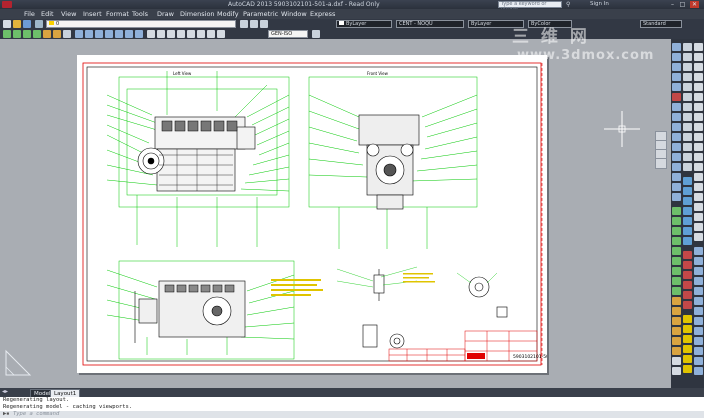 This screenshot has height=418, width=704. I want to click on sign-in-link: Sign In, so click(599, 4).